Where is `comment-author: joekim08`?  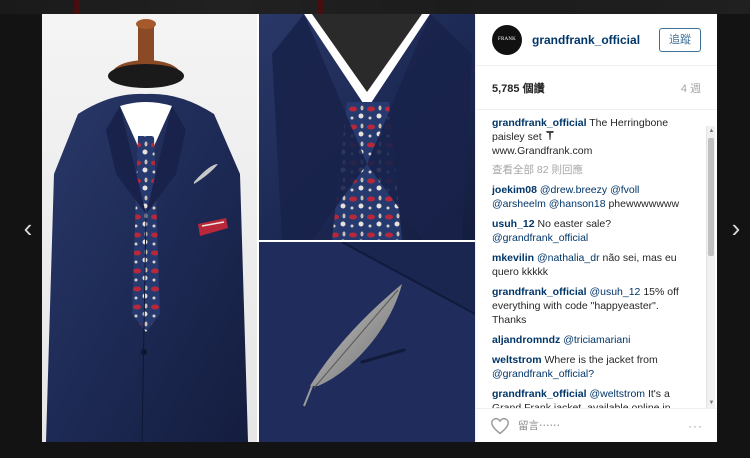
comment-author: joekim08 is located at coordinates (514, 190).